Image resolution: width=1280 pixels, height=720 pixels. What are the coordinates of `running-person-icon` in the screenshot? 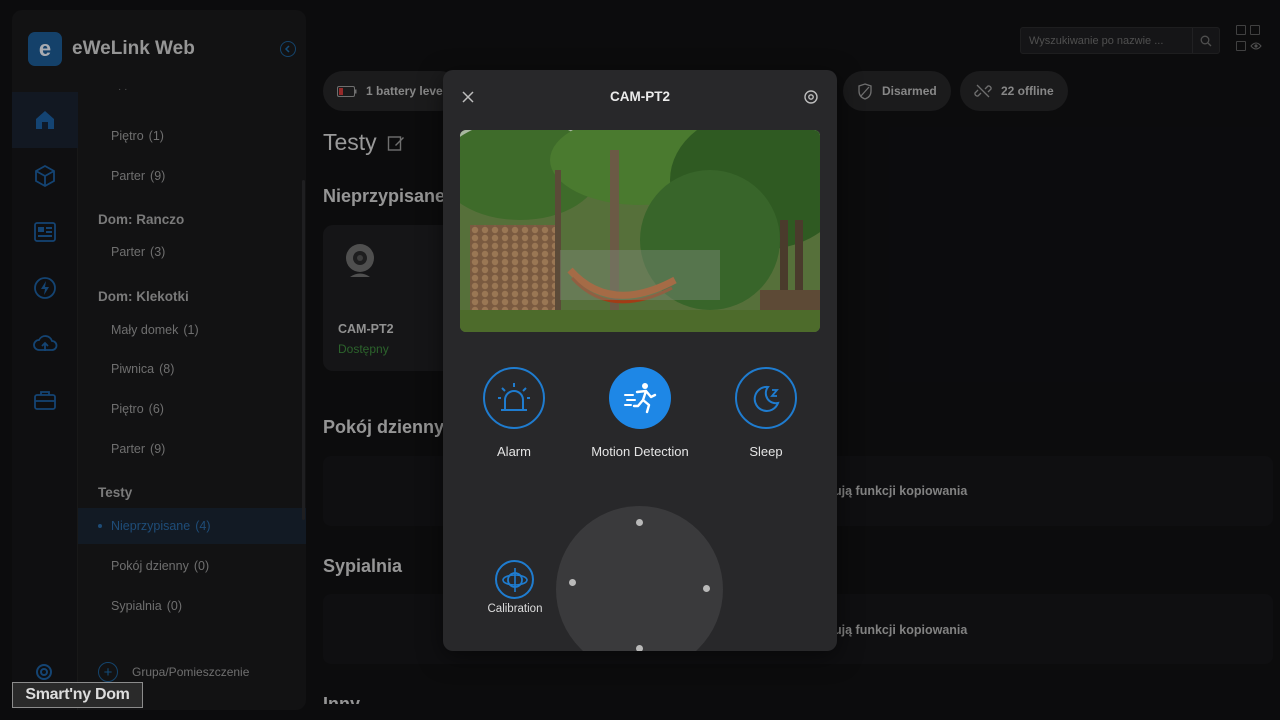 It's located at (640, 398).